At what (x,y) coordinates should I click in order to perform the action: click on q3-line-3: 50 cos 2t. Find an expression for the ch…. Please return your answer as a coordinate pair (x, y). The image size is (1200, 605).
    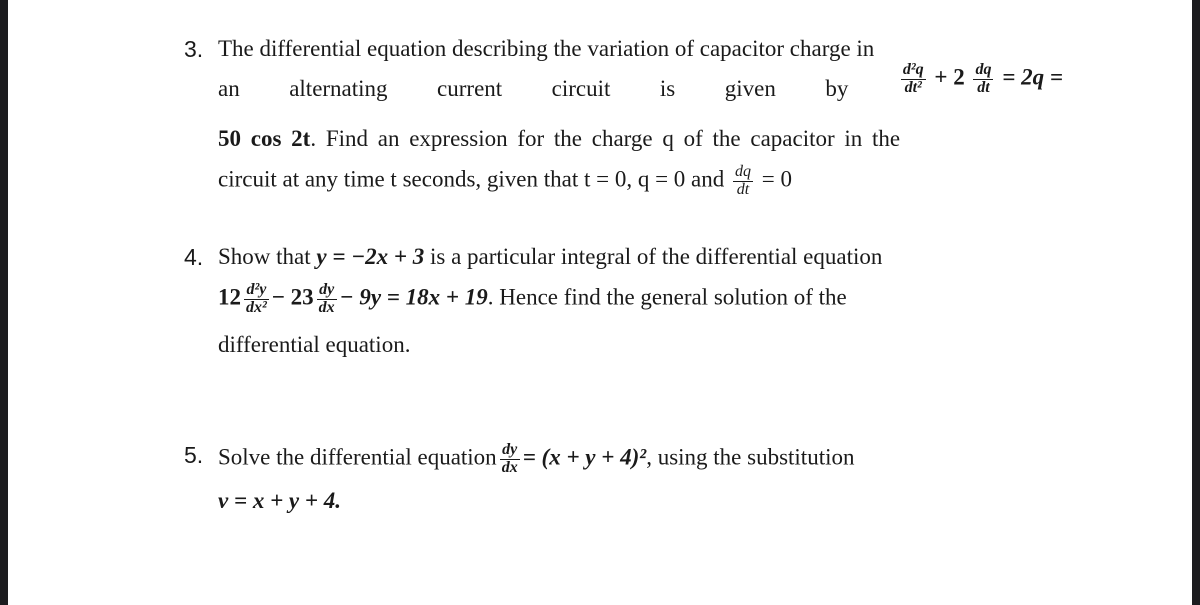
    Looking at the image, I should click on (559, 139).